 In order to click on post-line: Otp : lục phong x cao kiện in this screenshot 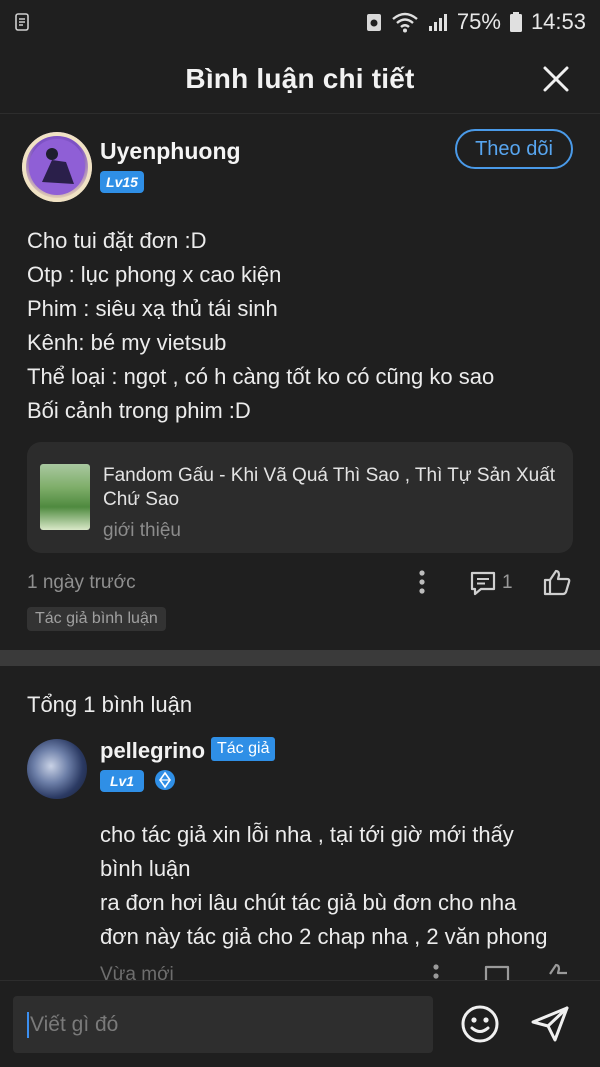, I will do `click(154, 274)`.